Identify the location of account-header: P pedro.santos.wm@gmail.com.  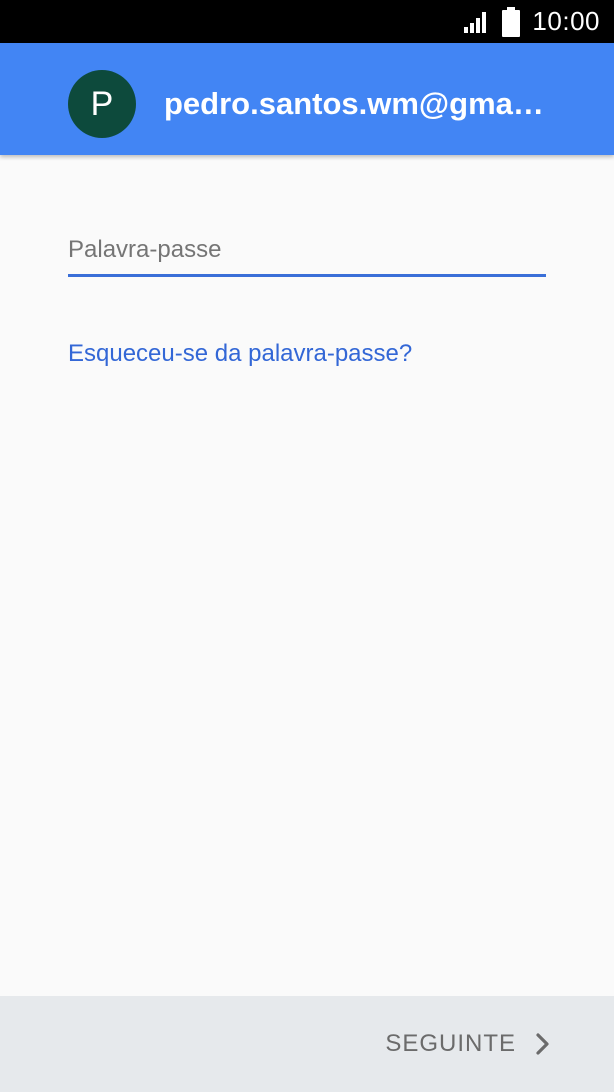
(307, 99).